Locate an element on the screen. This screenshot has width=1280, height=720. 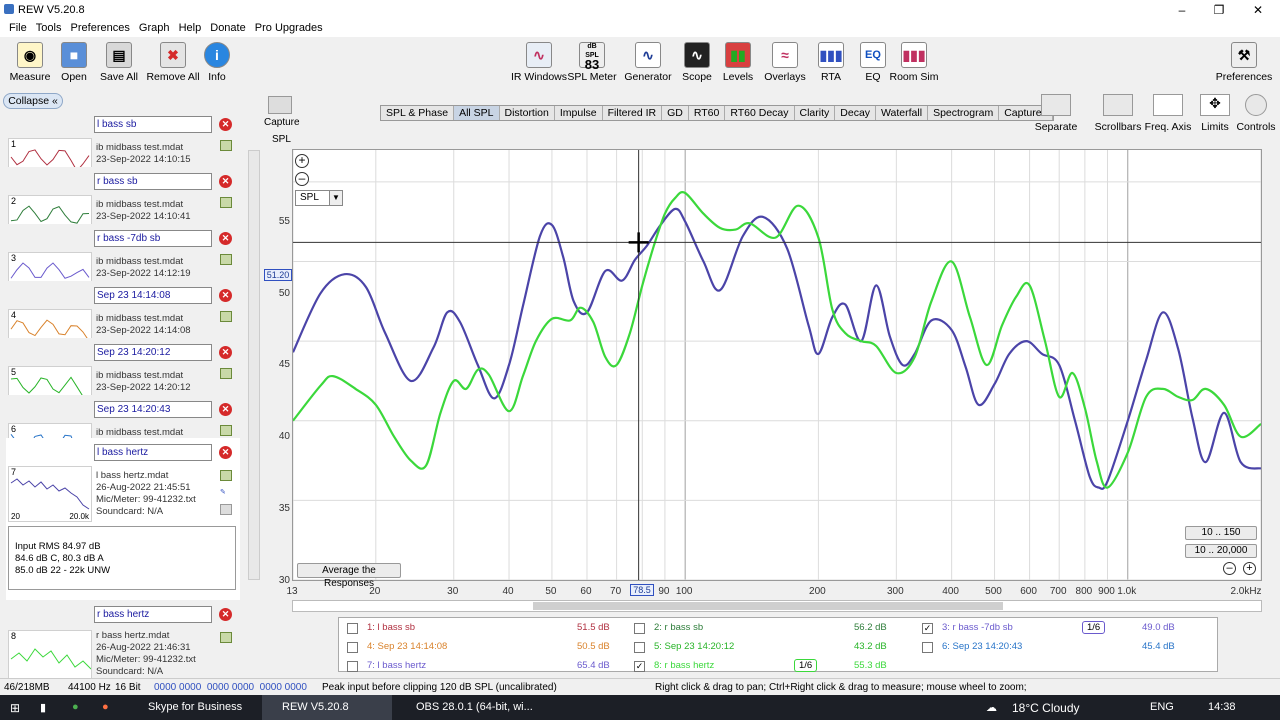
spl-select: SPL ▼ is located at coordinates (319, 198).